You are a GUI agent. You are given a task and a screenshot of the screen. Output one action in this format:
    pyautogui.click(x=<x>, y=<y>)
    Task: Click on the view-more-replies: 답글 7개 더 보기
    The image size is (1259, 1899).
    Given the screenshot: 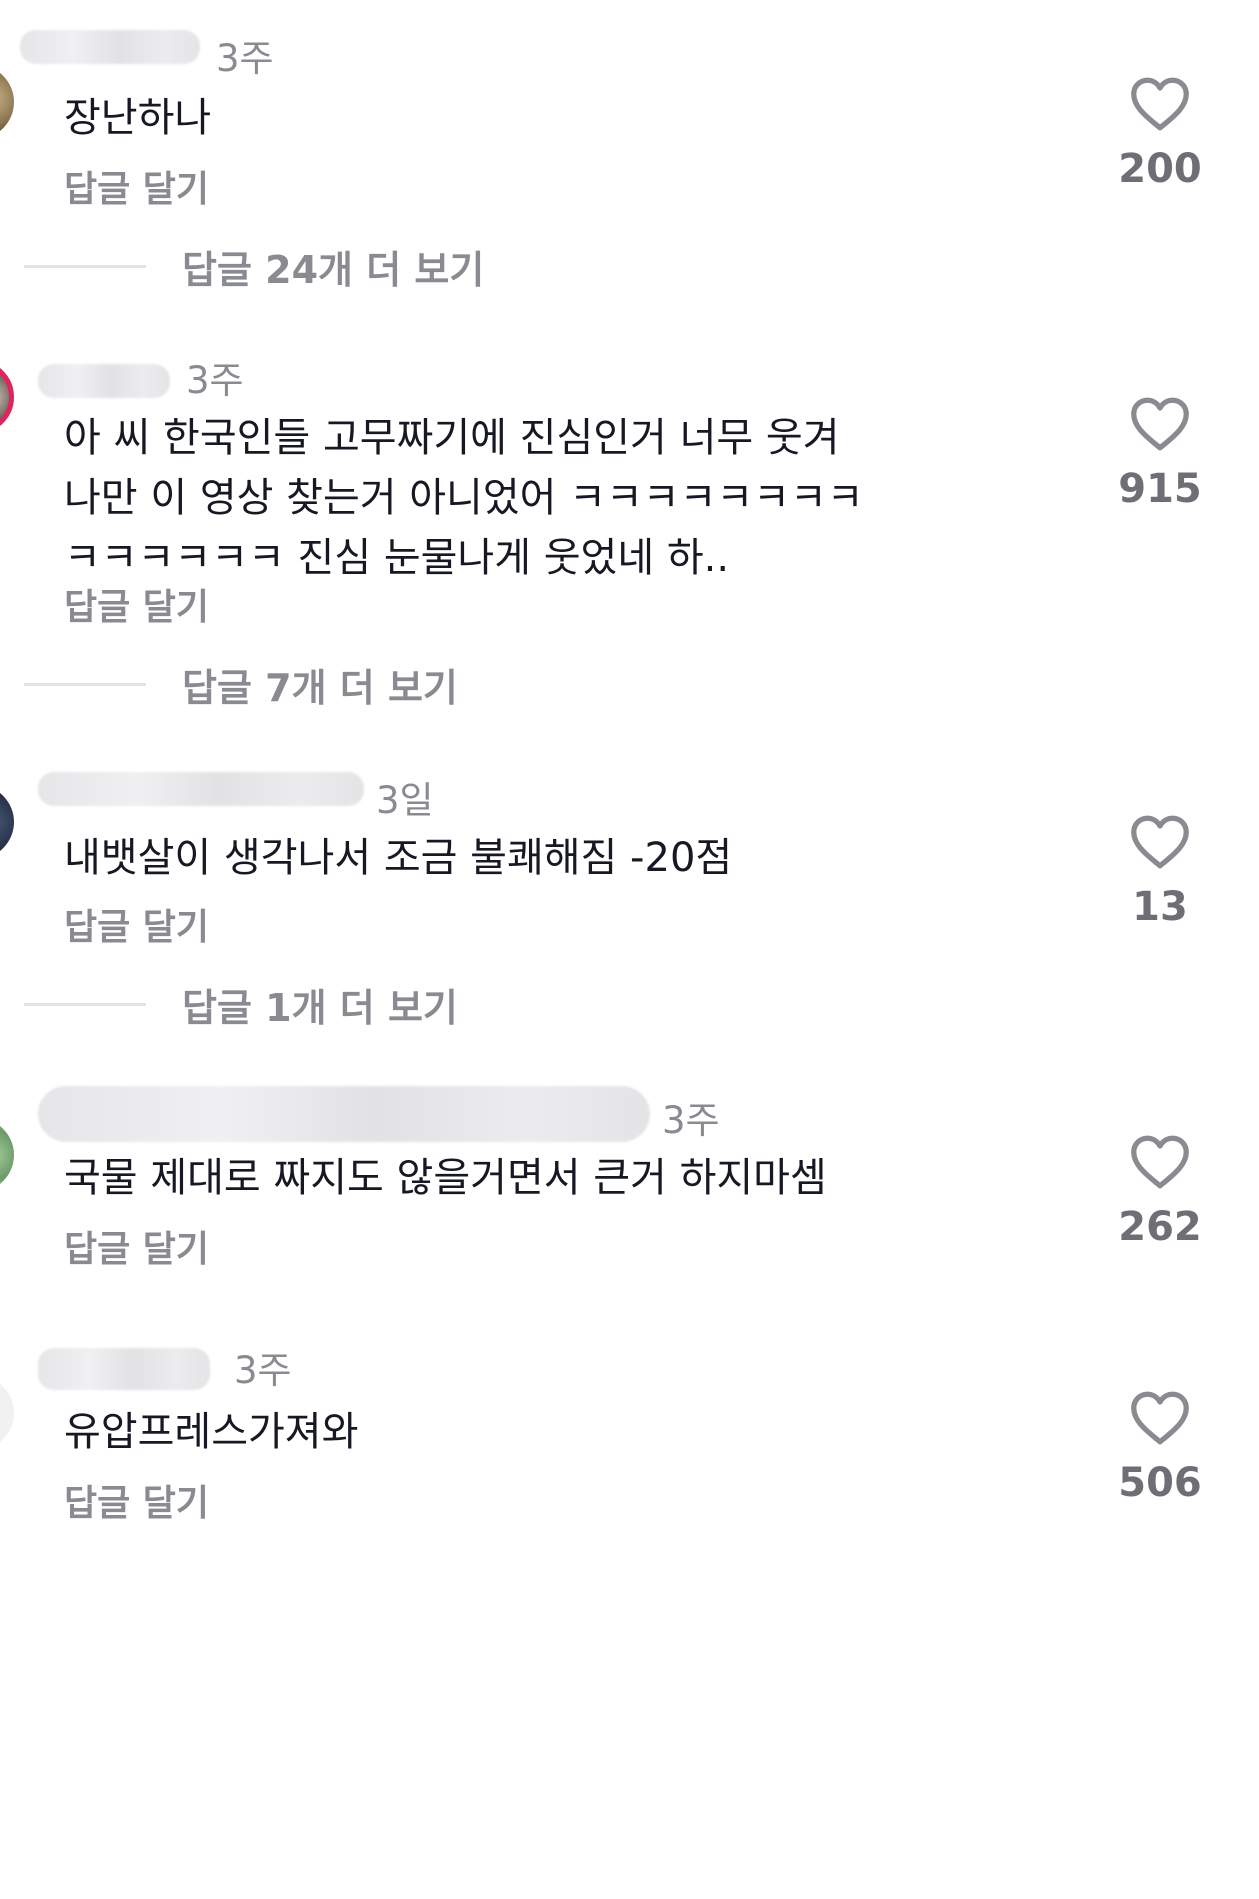 What is the action you would take?
    pyautogui.click(x=241, y=686)
    